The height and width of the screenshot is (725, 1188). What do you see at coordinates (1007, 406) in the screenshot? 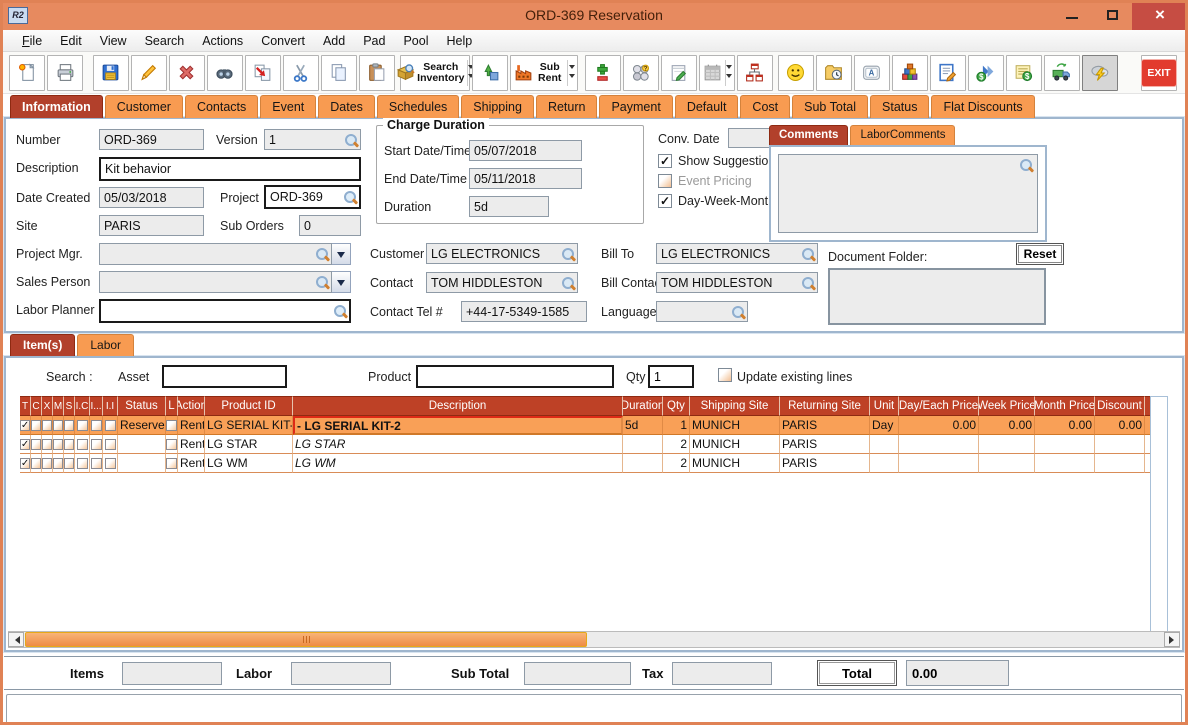
I see `table-header-week-price: Week Price` at bounding box center [1007, 406].